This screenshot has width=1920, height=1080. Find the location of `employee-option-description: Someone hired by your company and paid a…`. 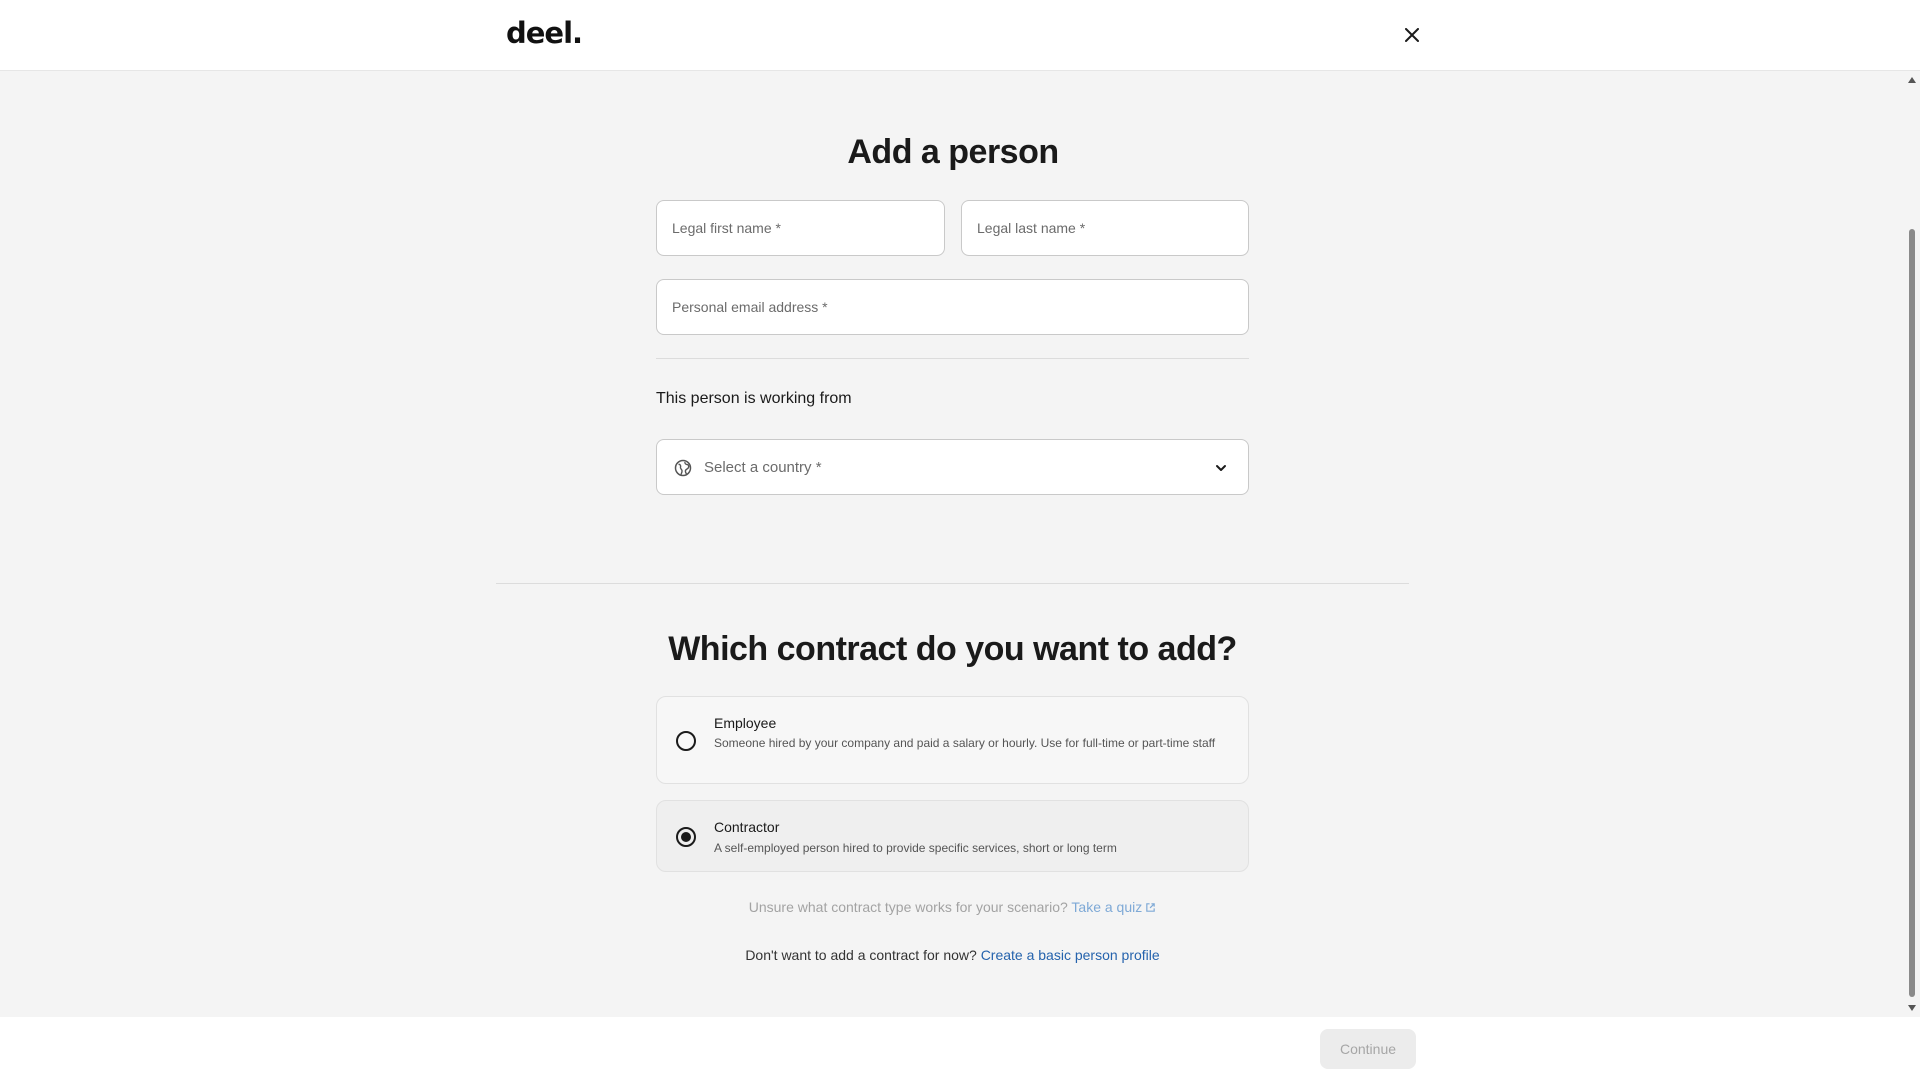

employee-option-description: Someone hired by your company and paid a… is located at coordinates (965, 743).